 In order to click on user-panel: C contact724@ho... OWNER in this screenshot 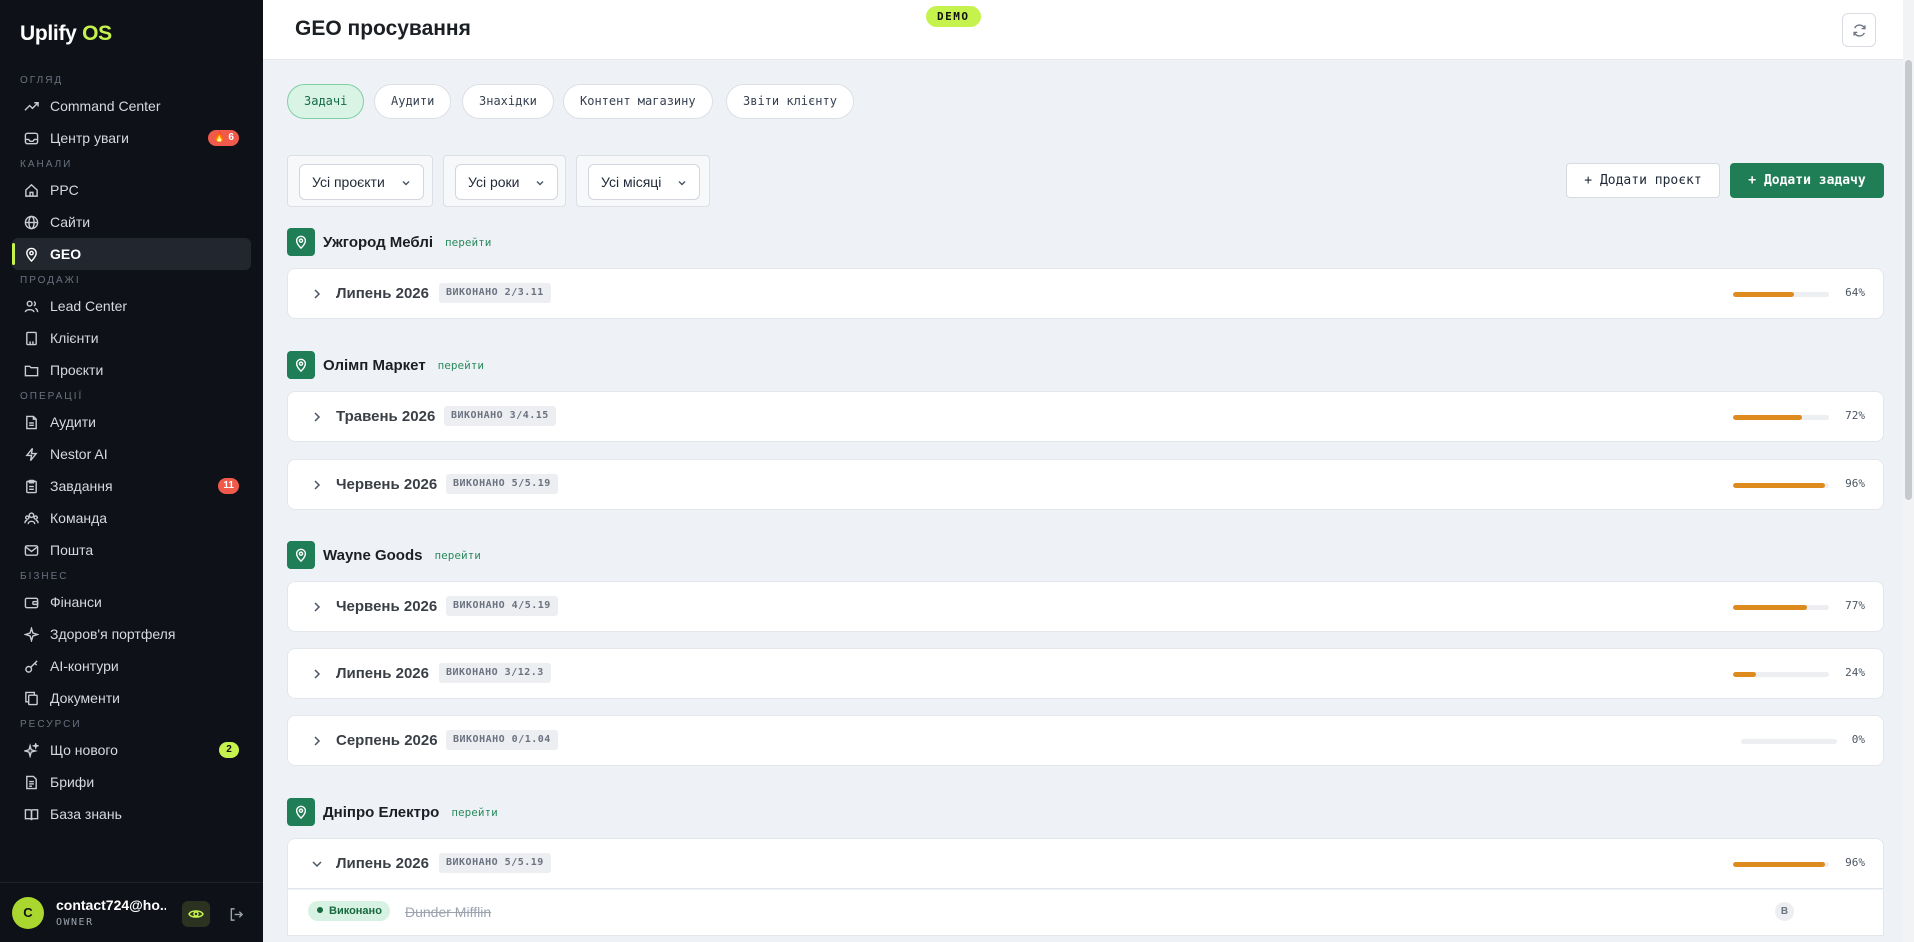, I will do `click(131, 912)`.